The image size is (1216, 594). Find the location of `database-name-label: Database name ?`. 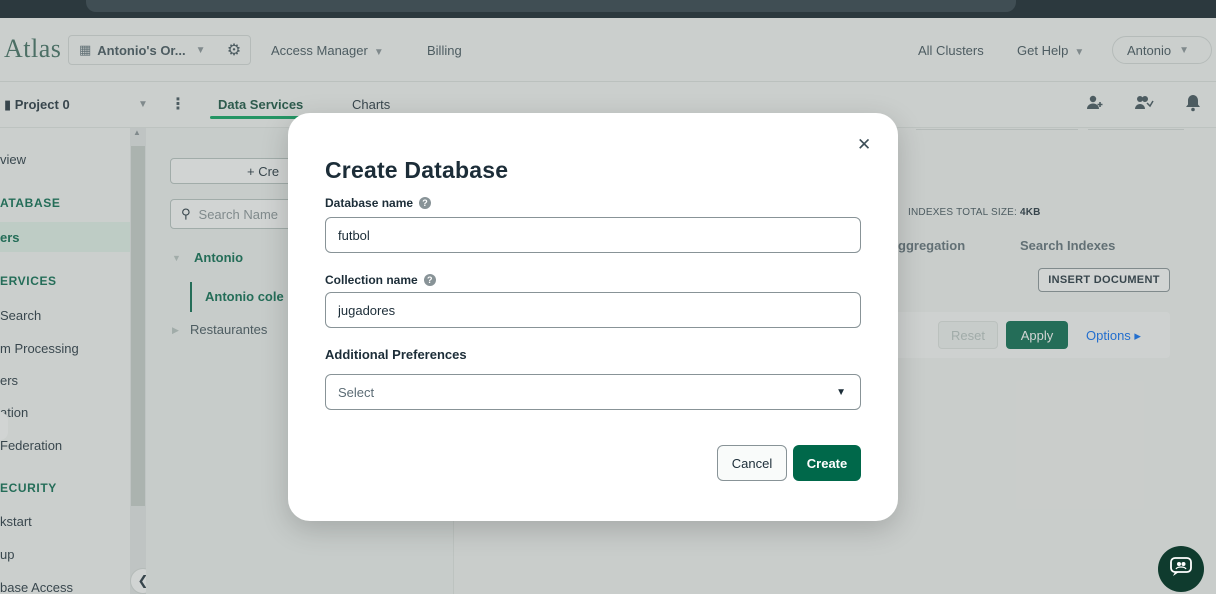

database-name-label: Database name ? is located at coordinates (378, 203).